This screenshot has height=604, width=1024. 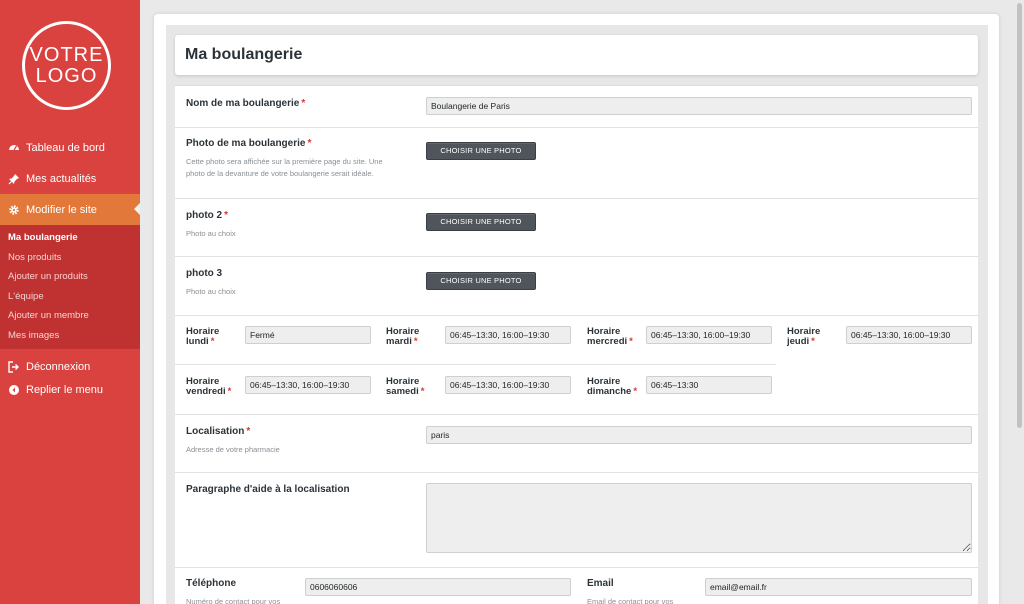 What do you see at coordinates (211, 233) in the screenshot?
I see `field-desc-photo2: Photo au choix` at bounding box center [211, 233].